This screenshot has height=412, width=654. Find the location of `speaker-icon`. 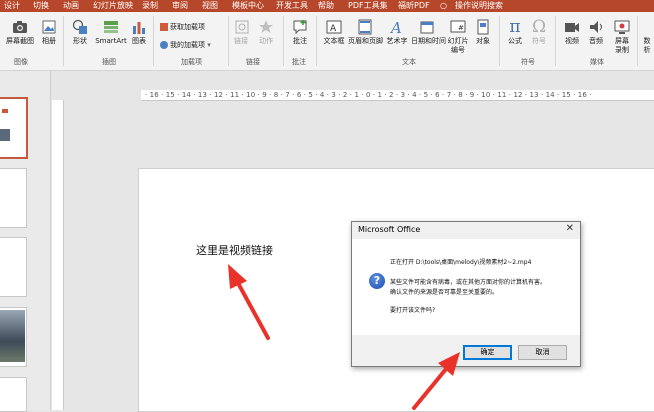

speaker-icon is located at coordinates (596, 27).